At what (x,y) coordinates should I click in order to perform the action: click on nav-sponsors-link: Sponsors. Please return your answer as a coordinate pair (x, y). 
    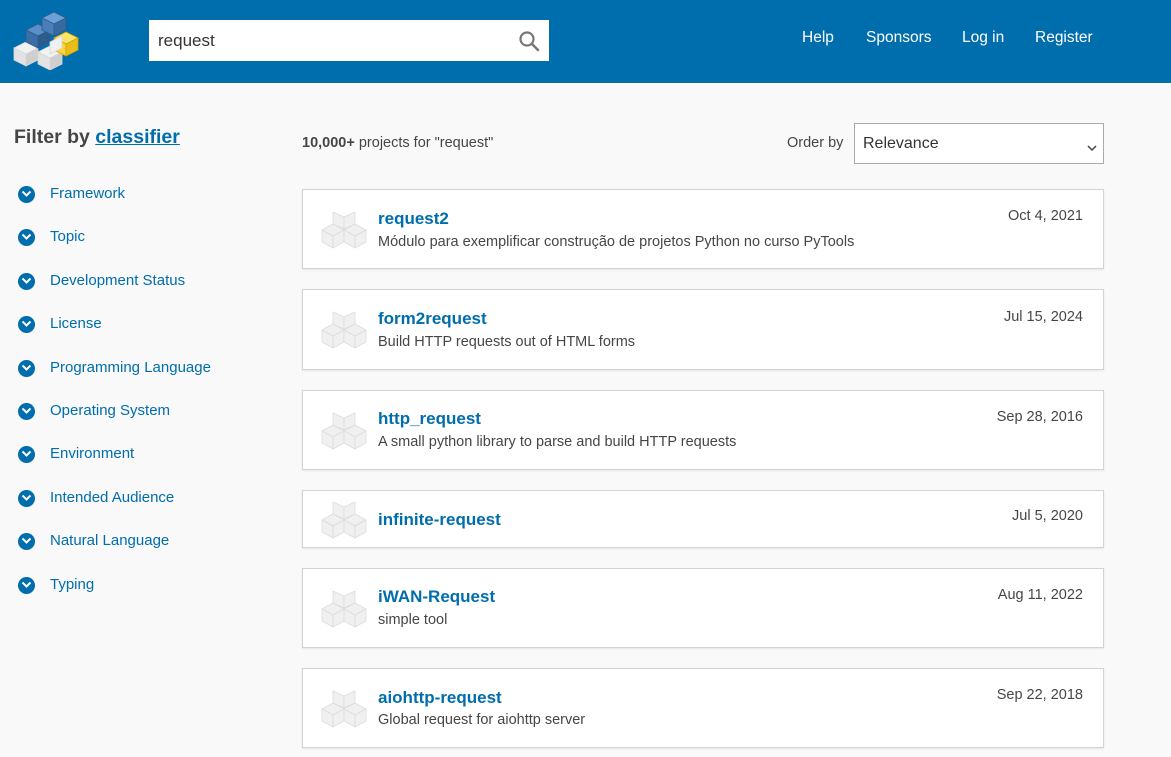
    Looking at the image, I should click on (898, 38).